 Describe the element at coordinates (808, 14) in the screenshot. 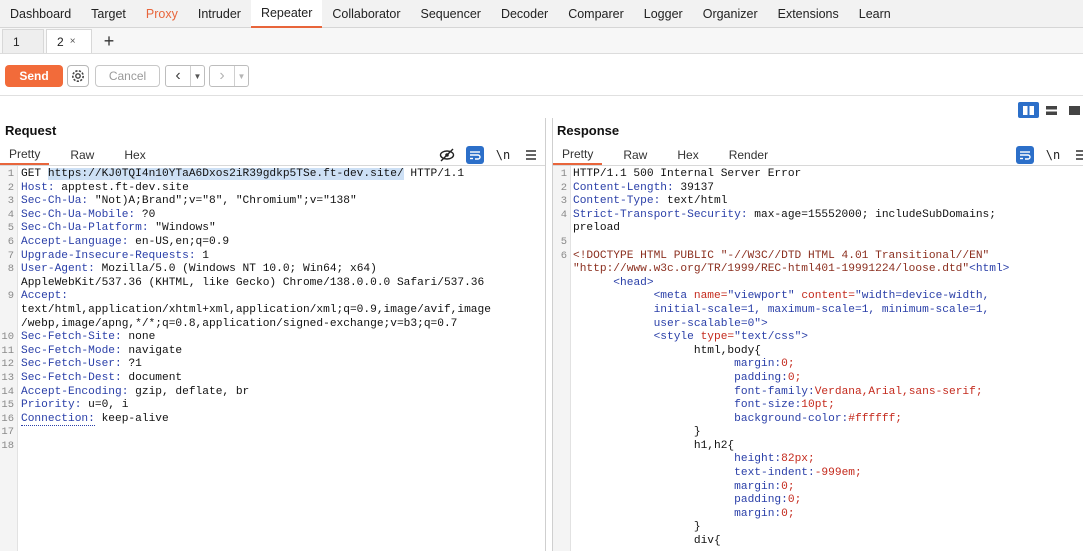

I see `nav-tab-extensions: Extensions` at that location.